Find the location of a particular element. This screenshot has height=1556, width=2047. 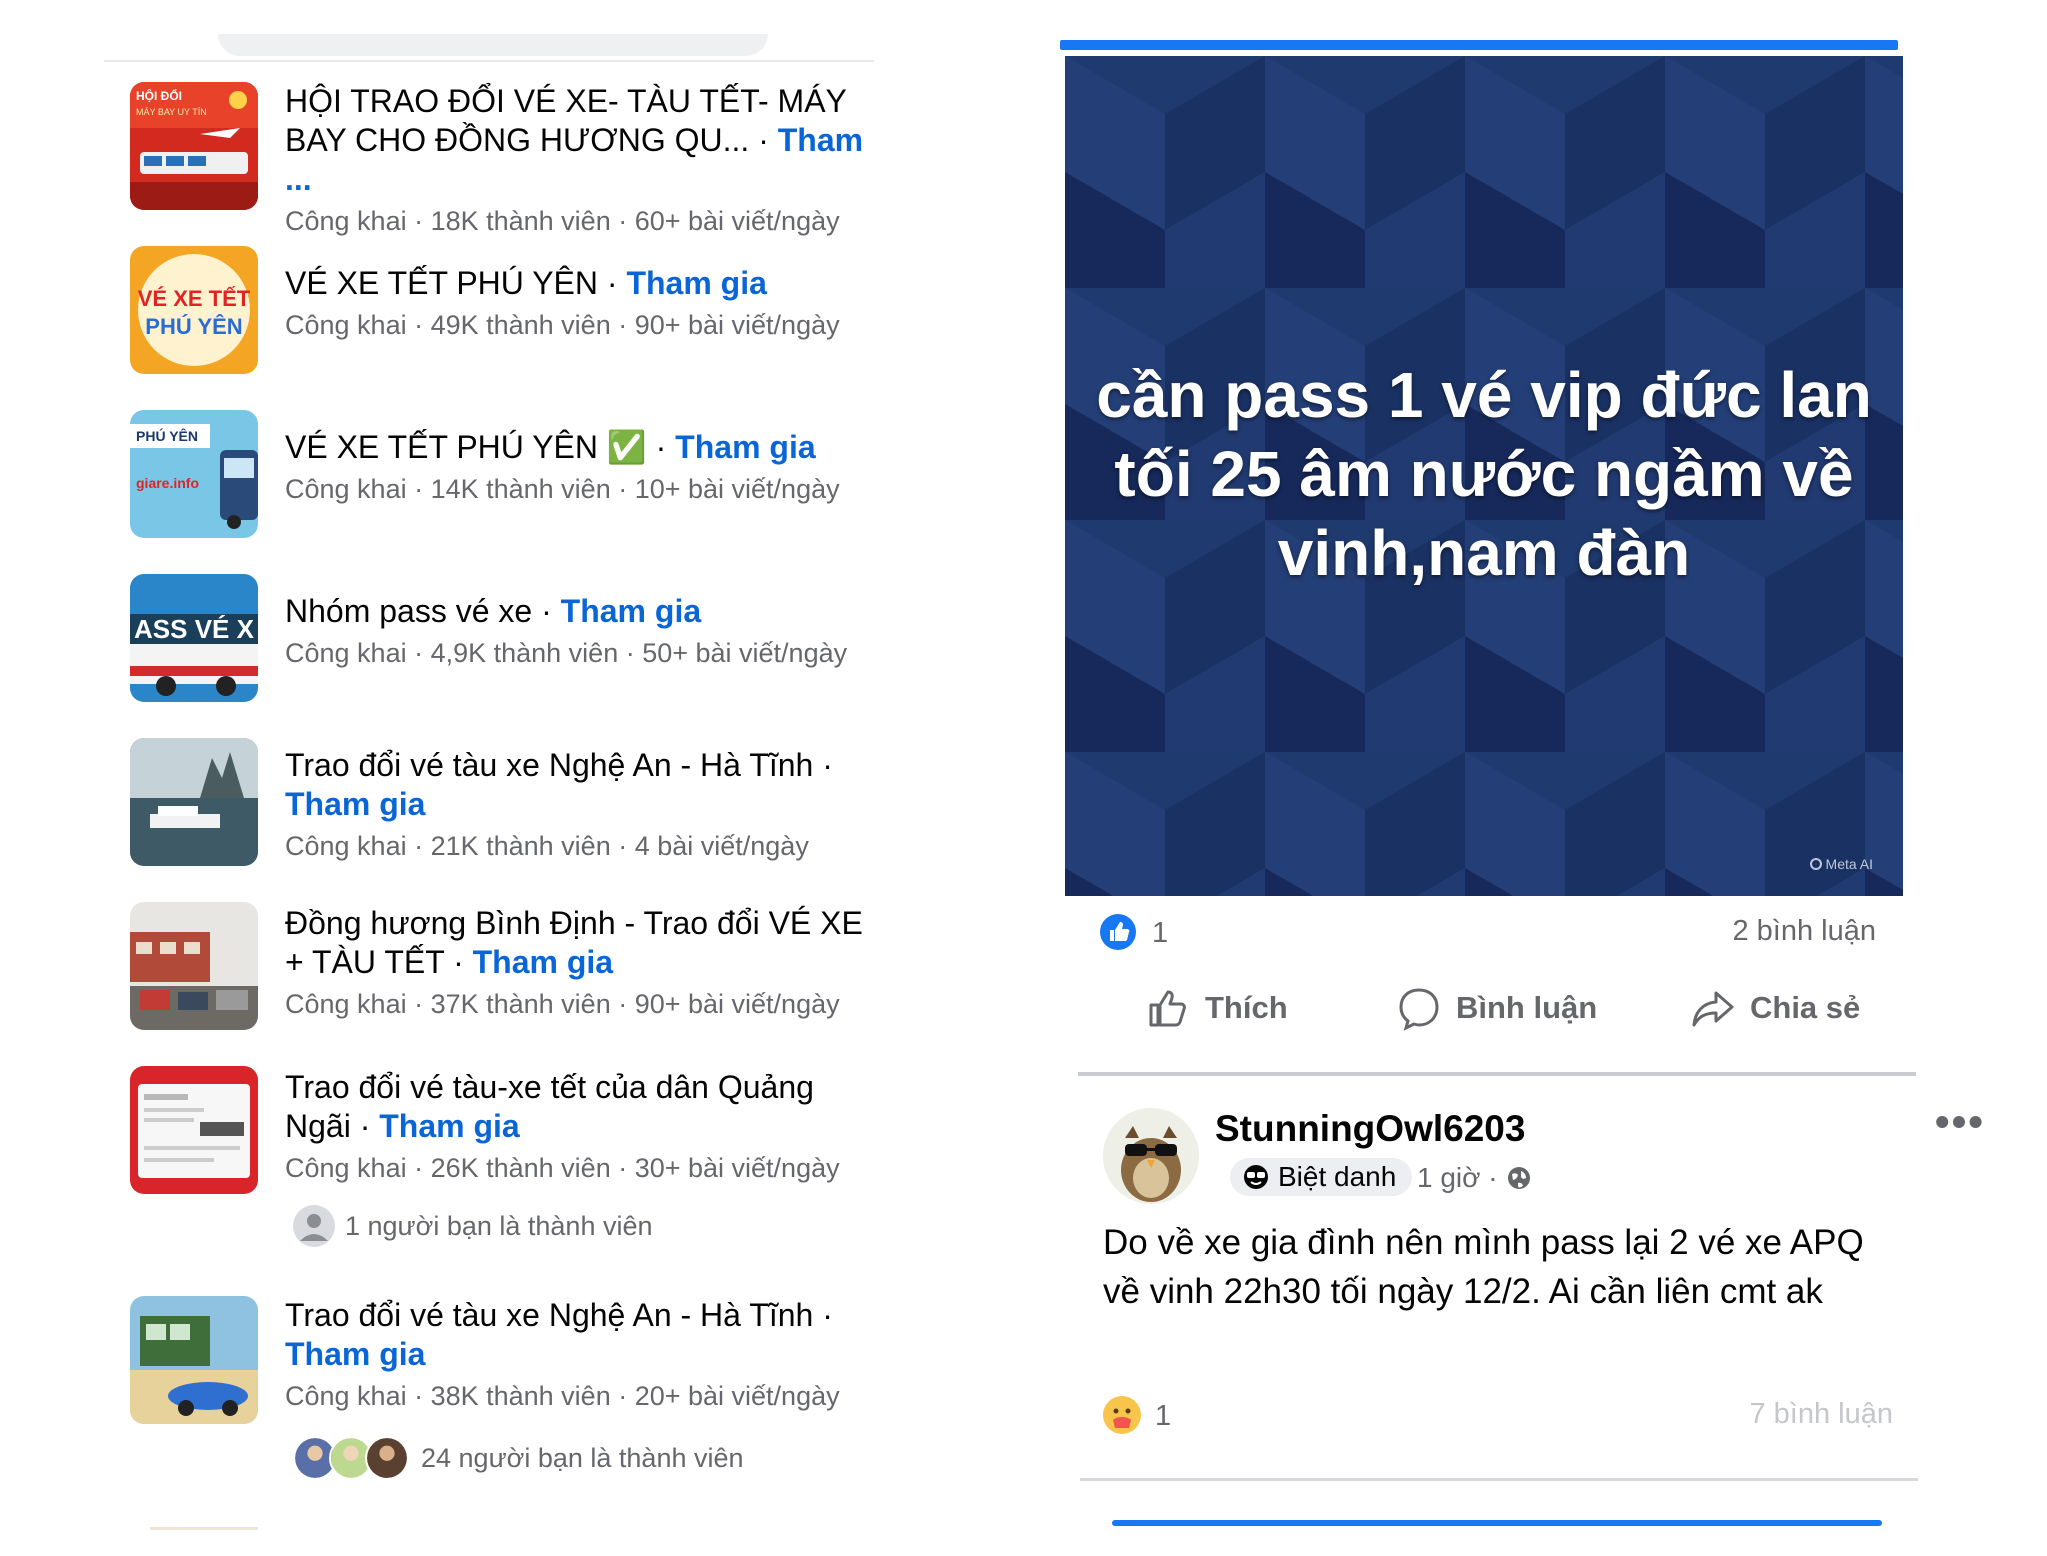

nickname-label: Biệt danh is located at coordinates (1337, 1176).